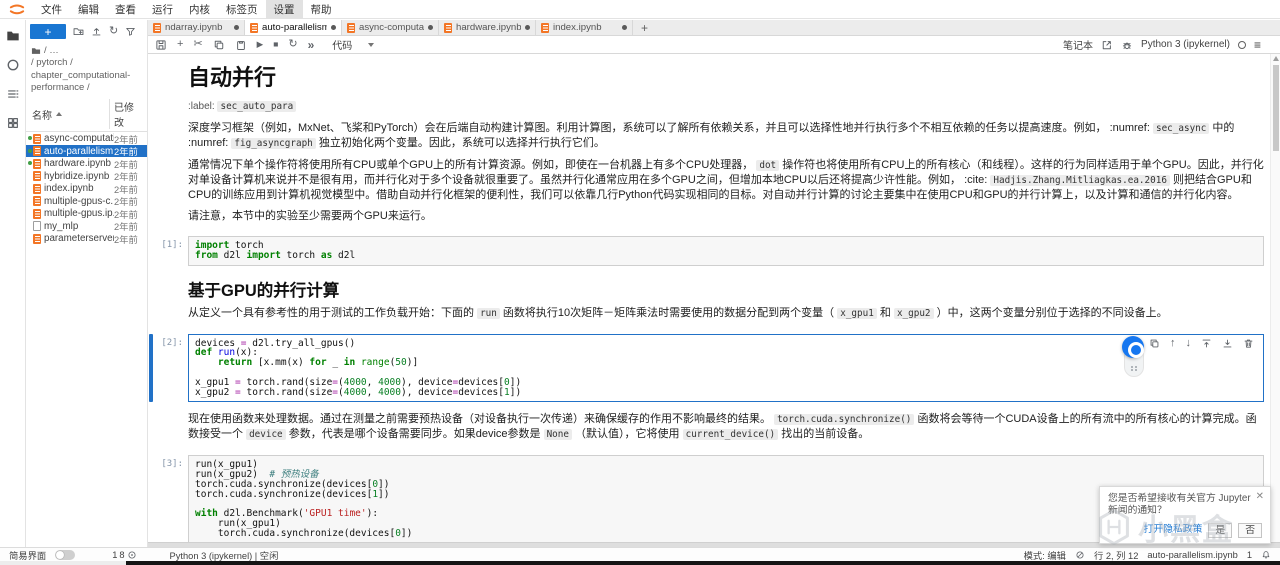  What do you see at coordinates (86, 151) in the screenshot?
I see `file-row: auto-parallelism... 2年前` at bounding box center [86, 151].